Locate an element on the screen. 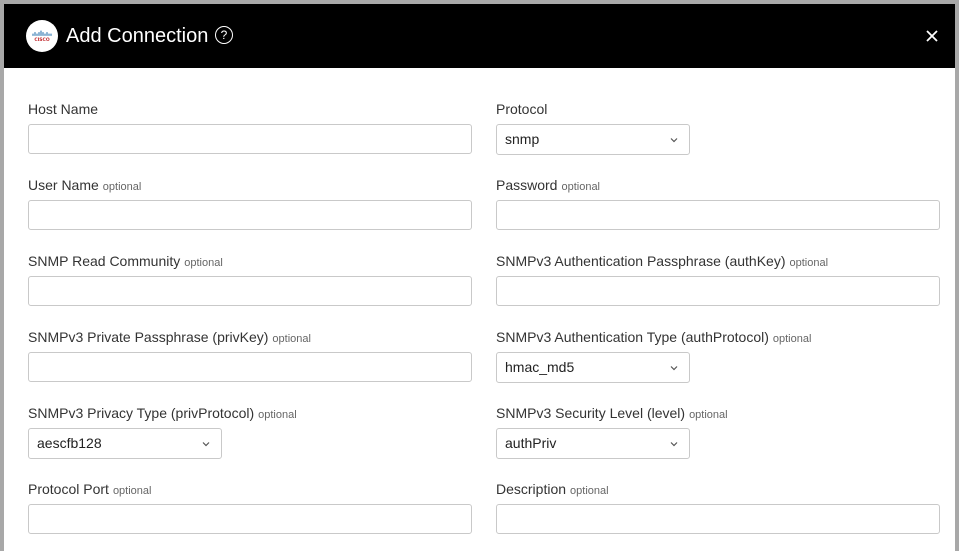 This screenshot has height=551, width=959. priv-protocol-select: aescfb128 is located at coordinates (125, 443).